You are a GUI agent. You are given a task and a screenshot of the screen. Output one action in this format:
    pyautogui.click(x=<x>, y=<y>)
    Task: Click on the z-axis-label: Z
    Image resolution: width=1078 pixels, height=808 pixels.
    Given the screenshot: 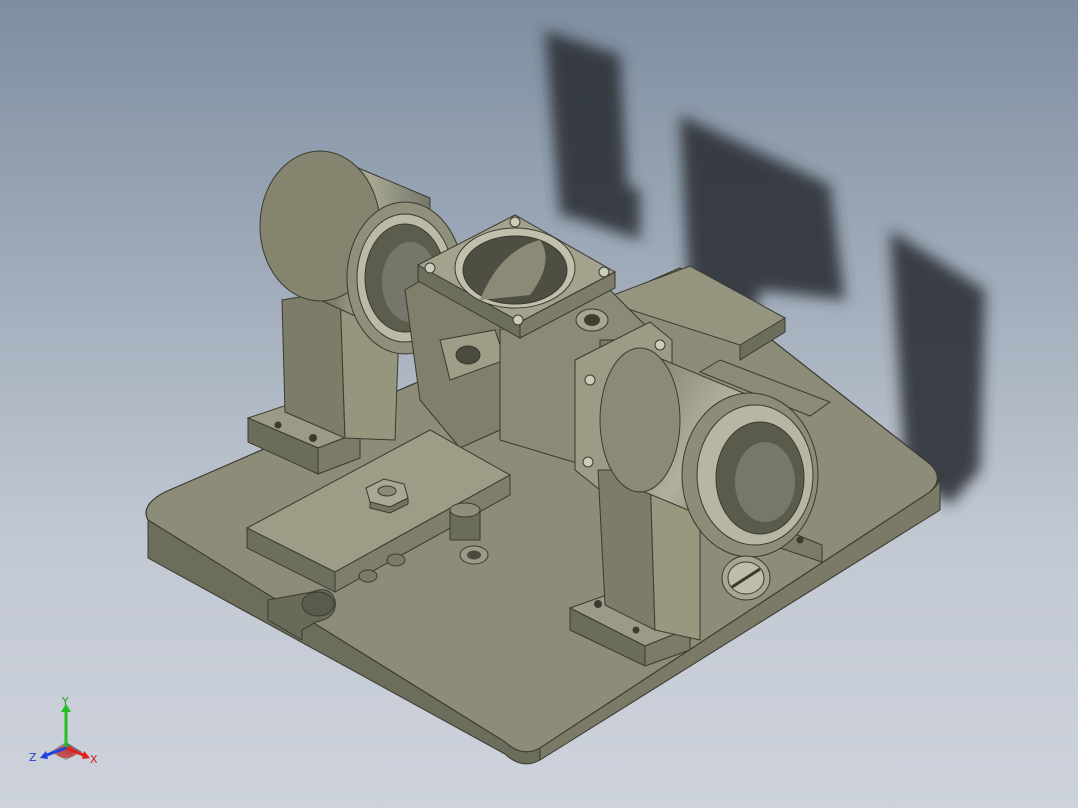 What is the action you would take?
    pyautogui.click(x=33, y=757)
    